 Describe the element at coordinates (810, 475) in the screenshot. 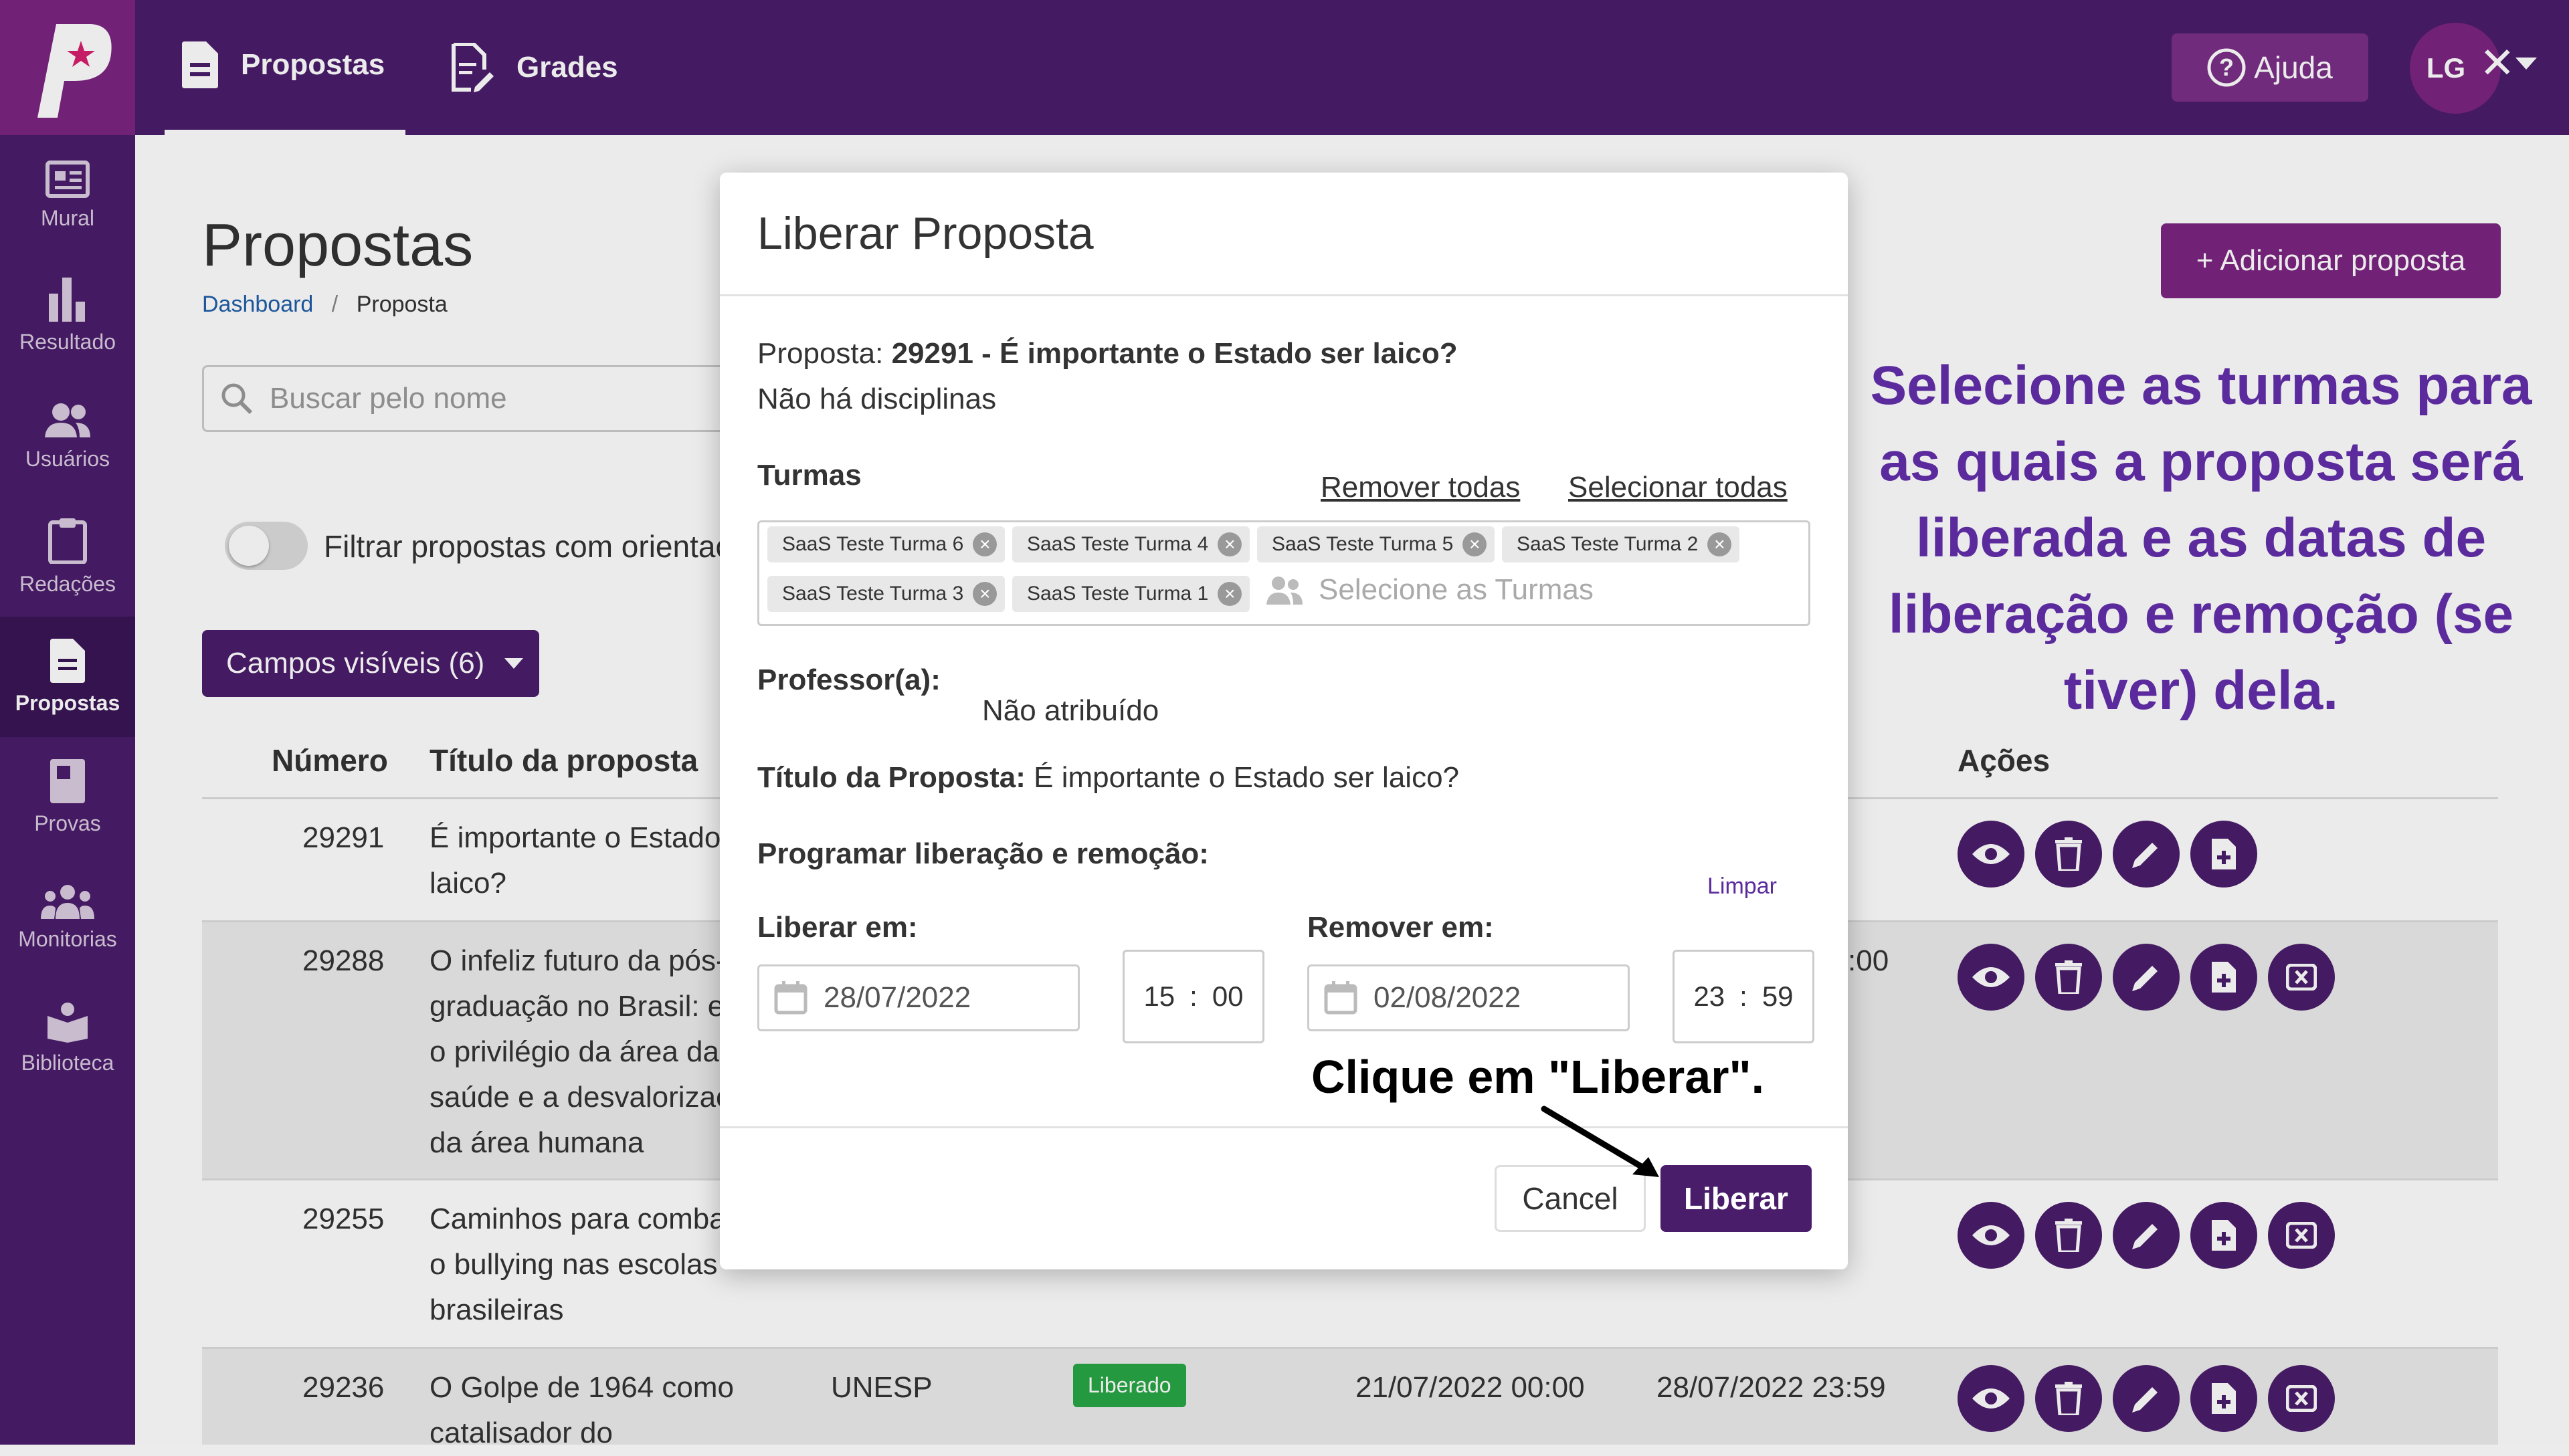

I see `classes-label: Turmas` at that location.